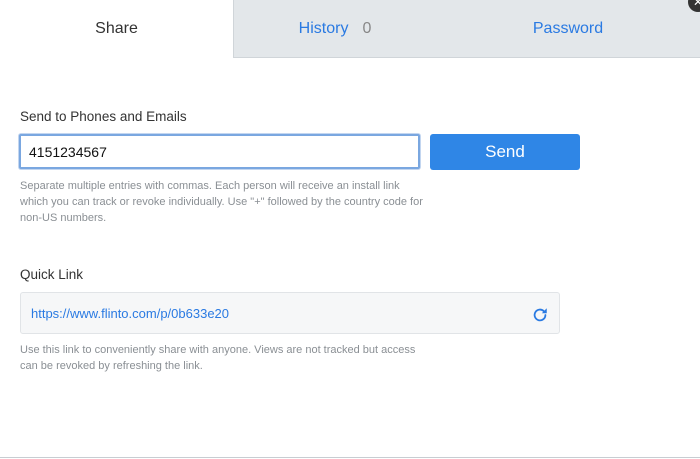  What do you see at coordinates (52, 274) in the screenshot?
I see `quick-link-label: Quick Link` at bounding box center [52, 274].